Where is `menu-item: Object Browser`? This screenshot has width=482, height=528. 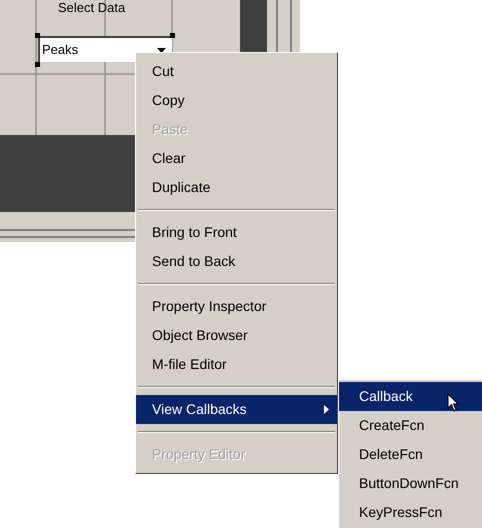
menu-item: Object Browser is located at coordinates (236, 335).